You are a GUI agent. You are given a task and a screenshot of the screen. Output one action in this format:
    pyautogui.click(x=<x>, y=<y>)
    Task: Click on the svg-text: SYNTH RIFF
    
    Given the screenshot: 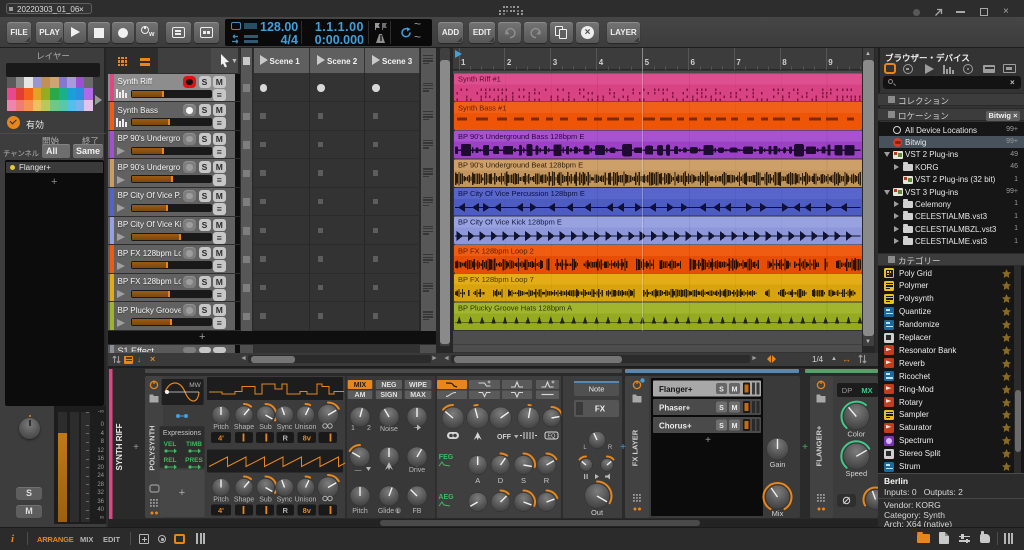 What is the action you would take?
    pyautogui.click(x=119, y=446)
    